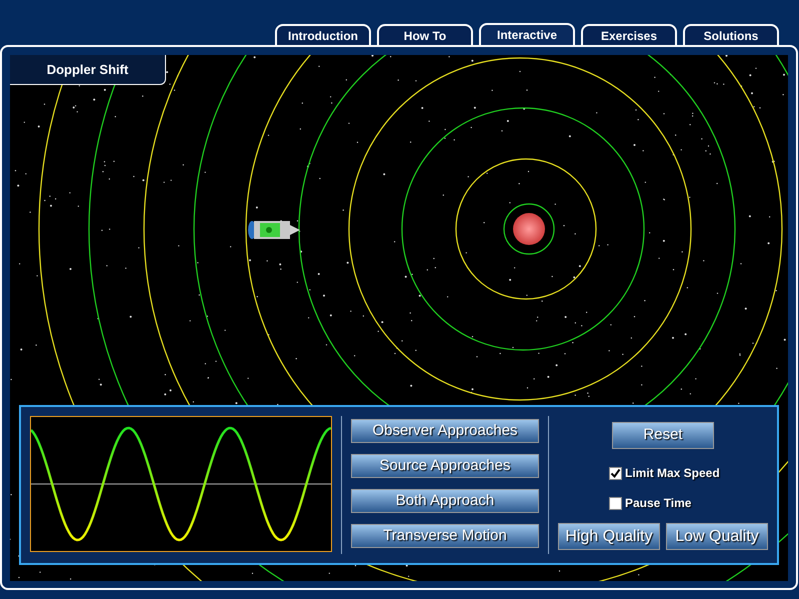 The width and height of the screenshot is (799, 599). Describe the element at coordinates (445, 431) in the screenshot. I see `scenario-button: Observer Approaches` at that location.